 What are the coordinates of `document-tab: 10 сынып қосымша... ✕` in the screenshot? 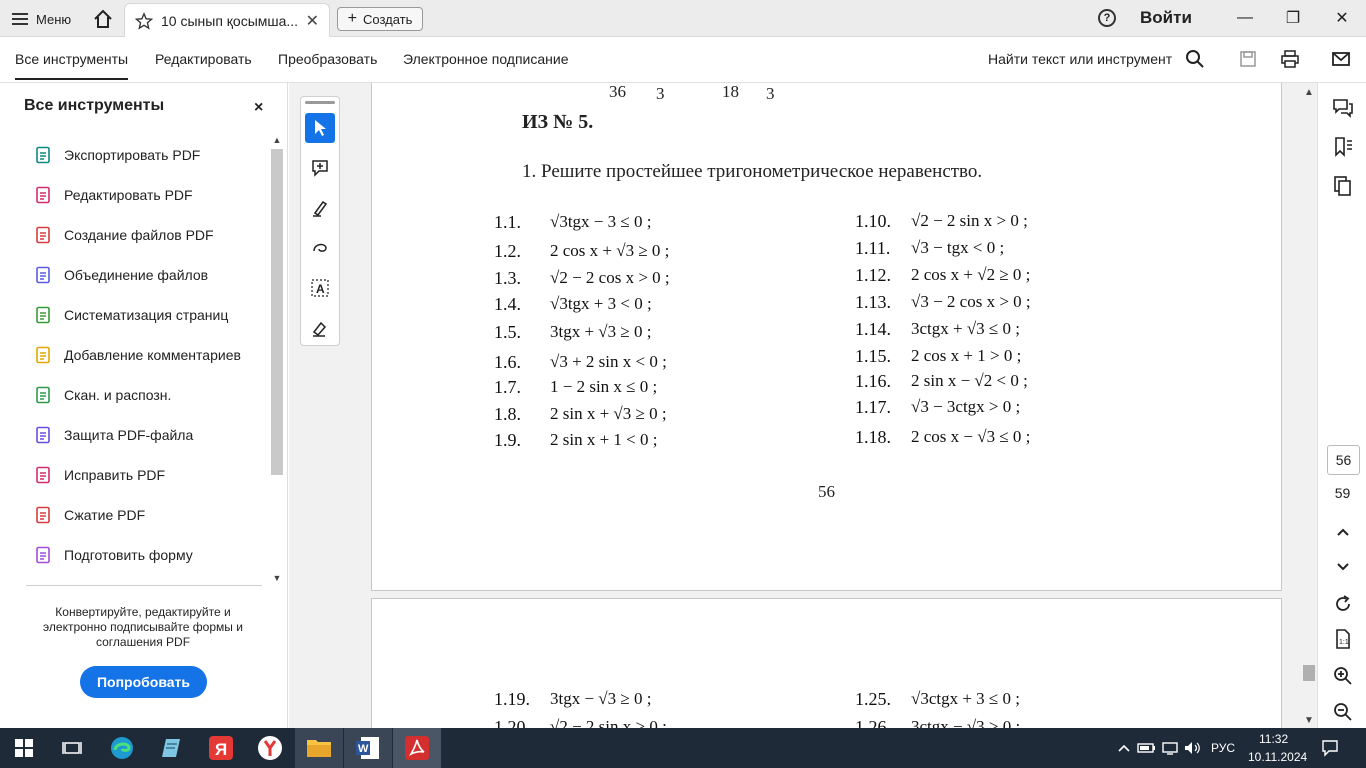 It's located at (227, 20).